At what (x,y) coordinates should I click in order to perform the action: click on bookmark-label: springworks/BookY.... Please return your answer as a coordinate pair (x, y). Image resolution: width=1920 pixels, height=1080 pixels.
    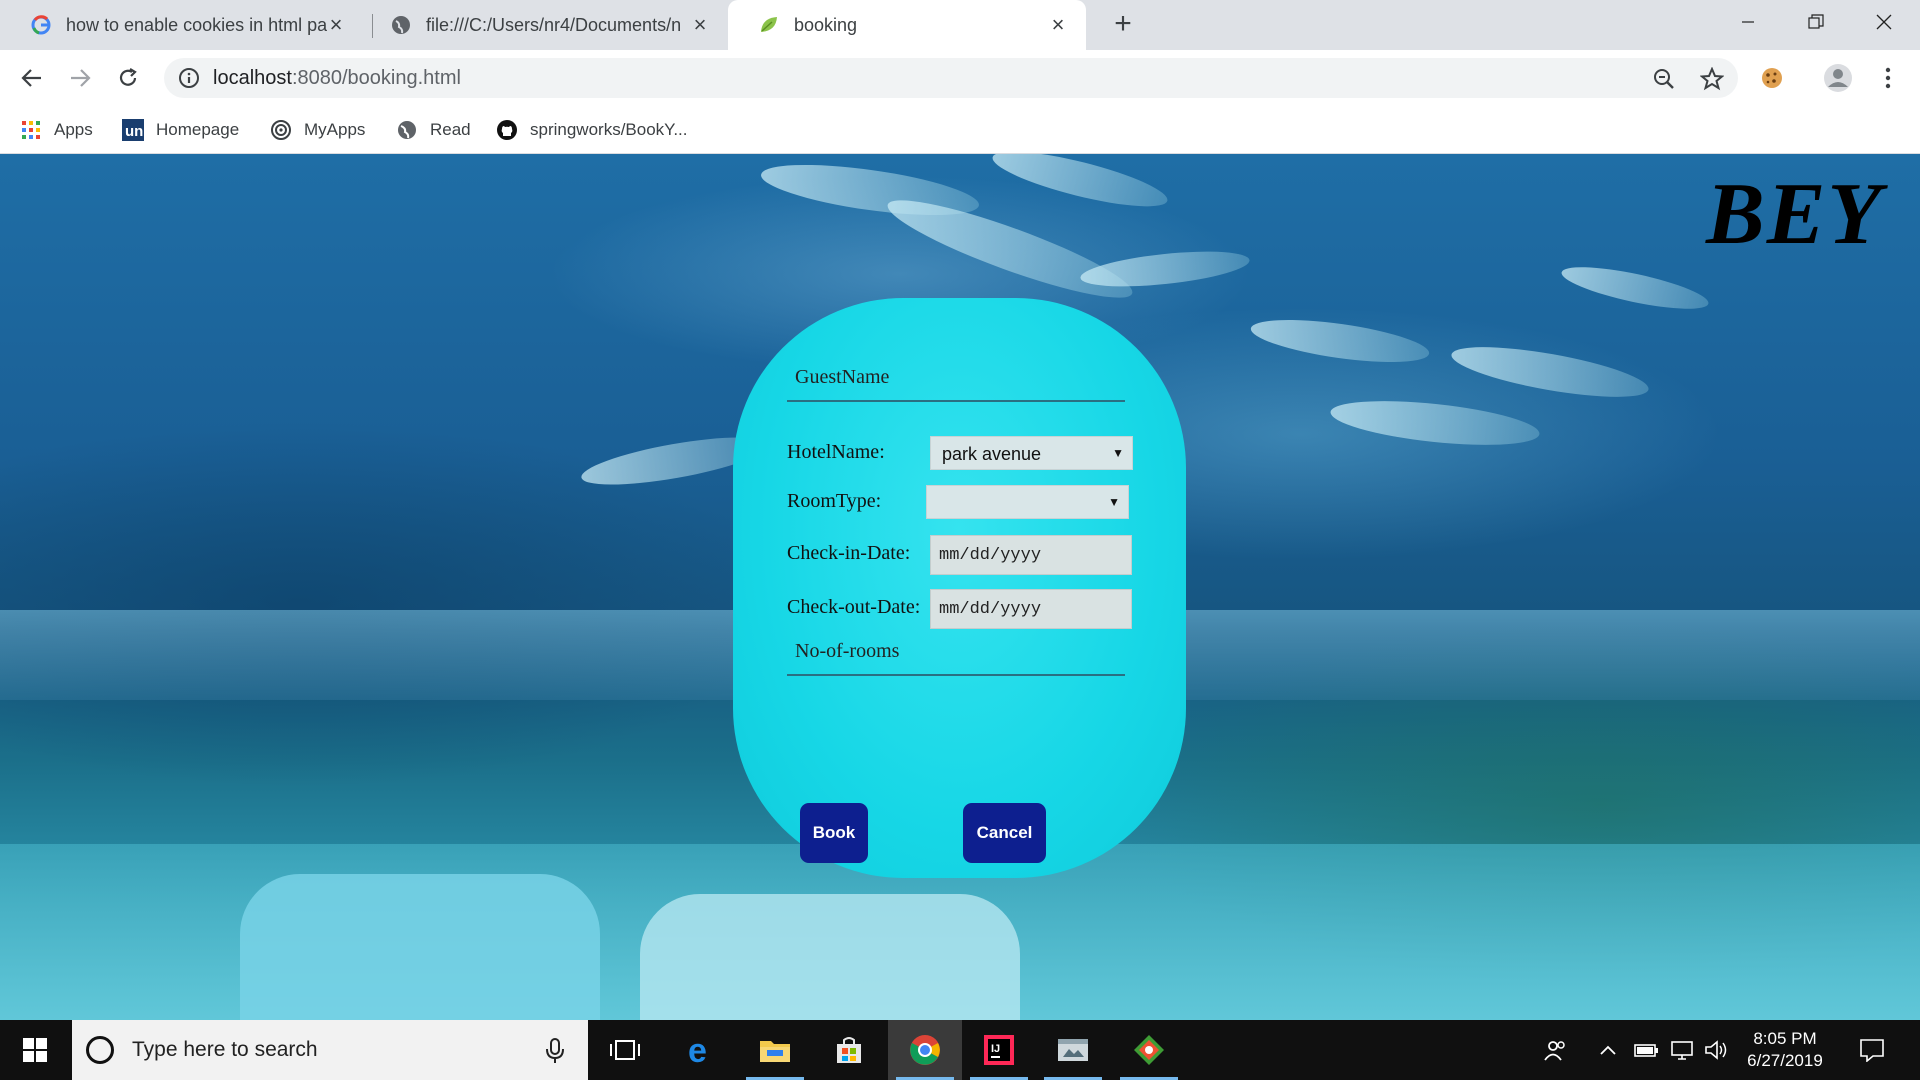
    Looking at the image, I should click on (609, 129).